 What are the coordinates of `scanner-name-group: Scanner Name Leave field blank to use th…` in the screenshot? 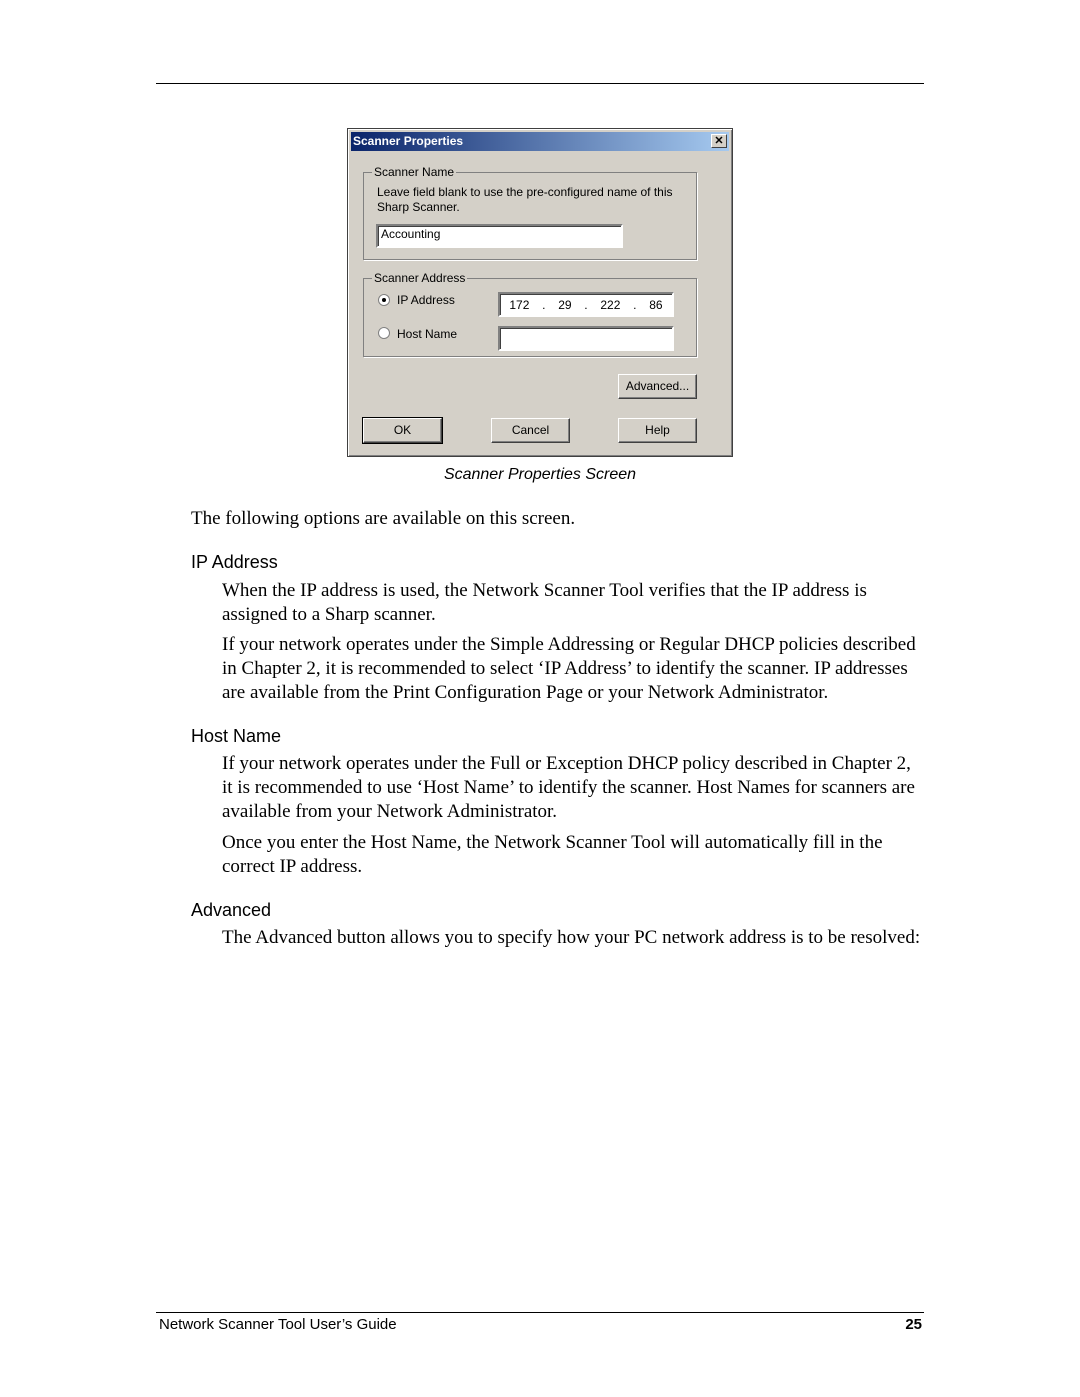 It's located at (530, 212).